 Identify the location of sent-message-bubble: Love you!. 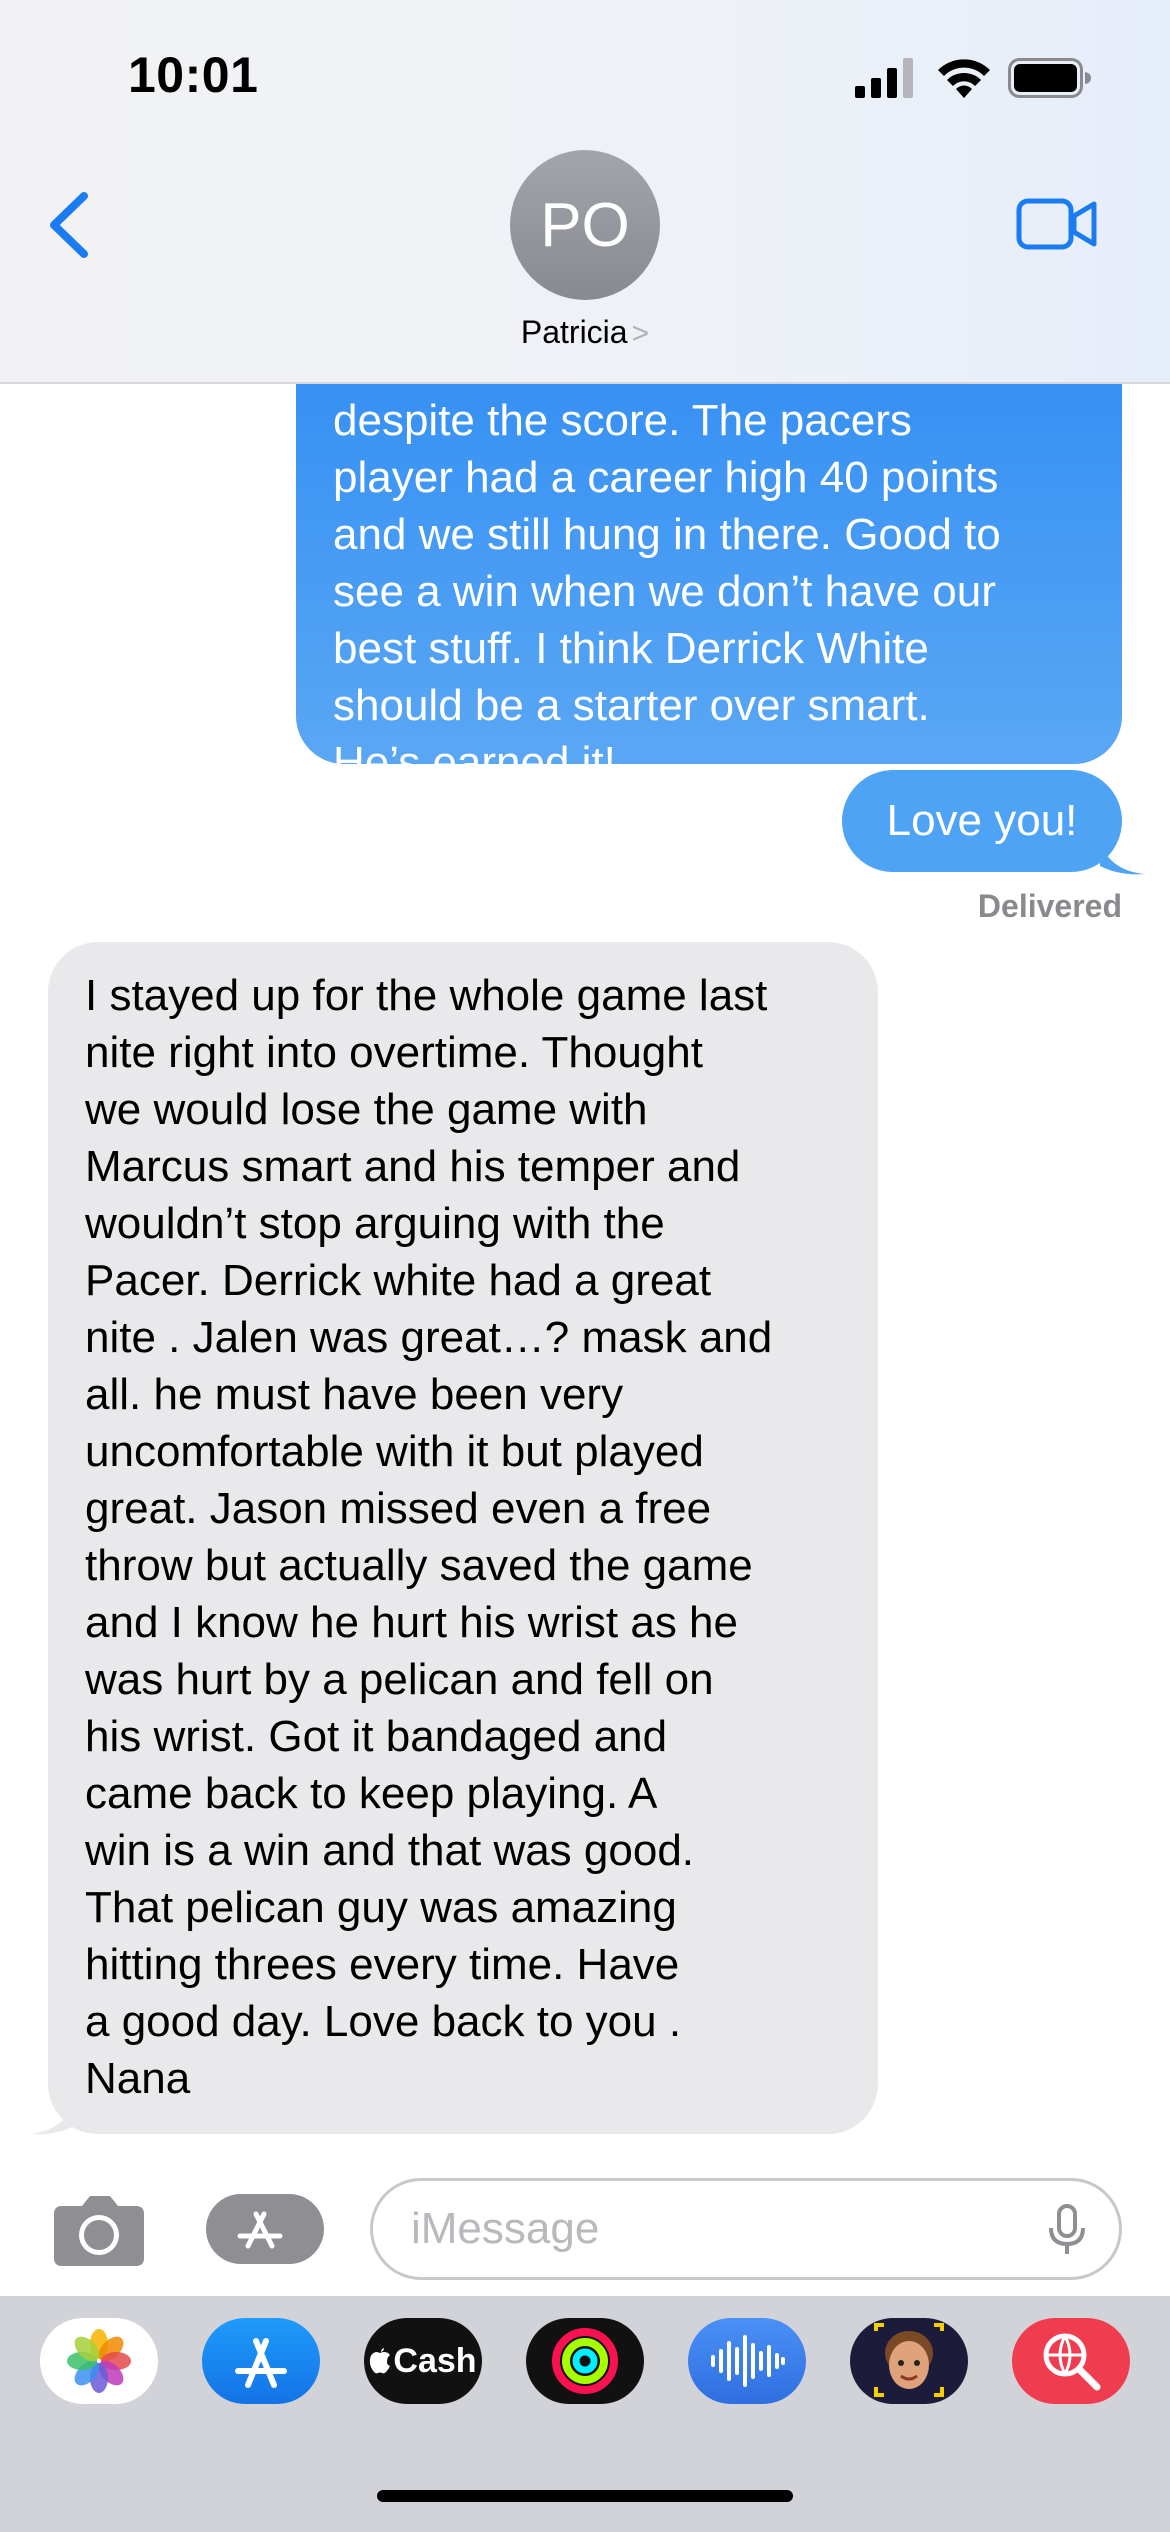
(982, 821).